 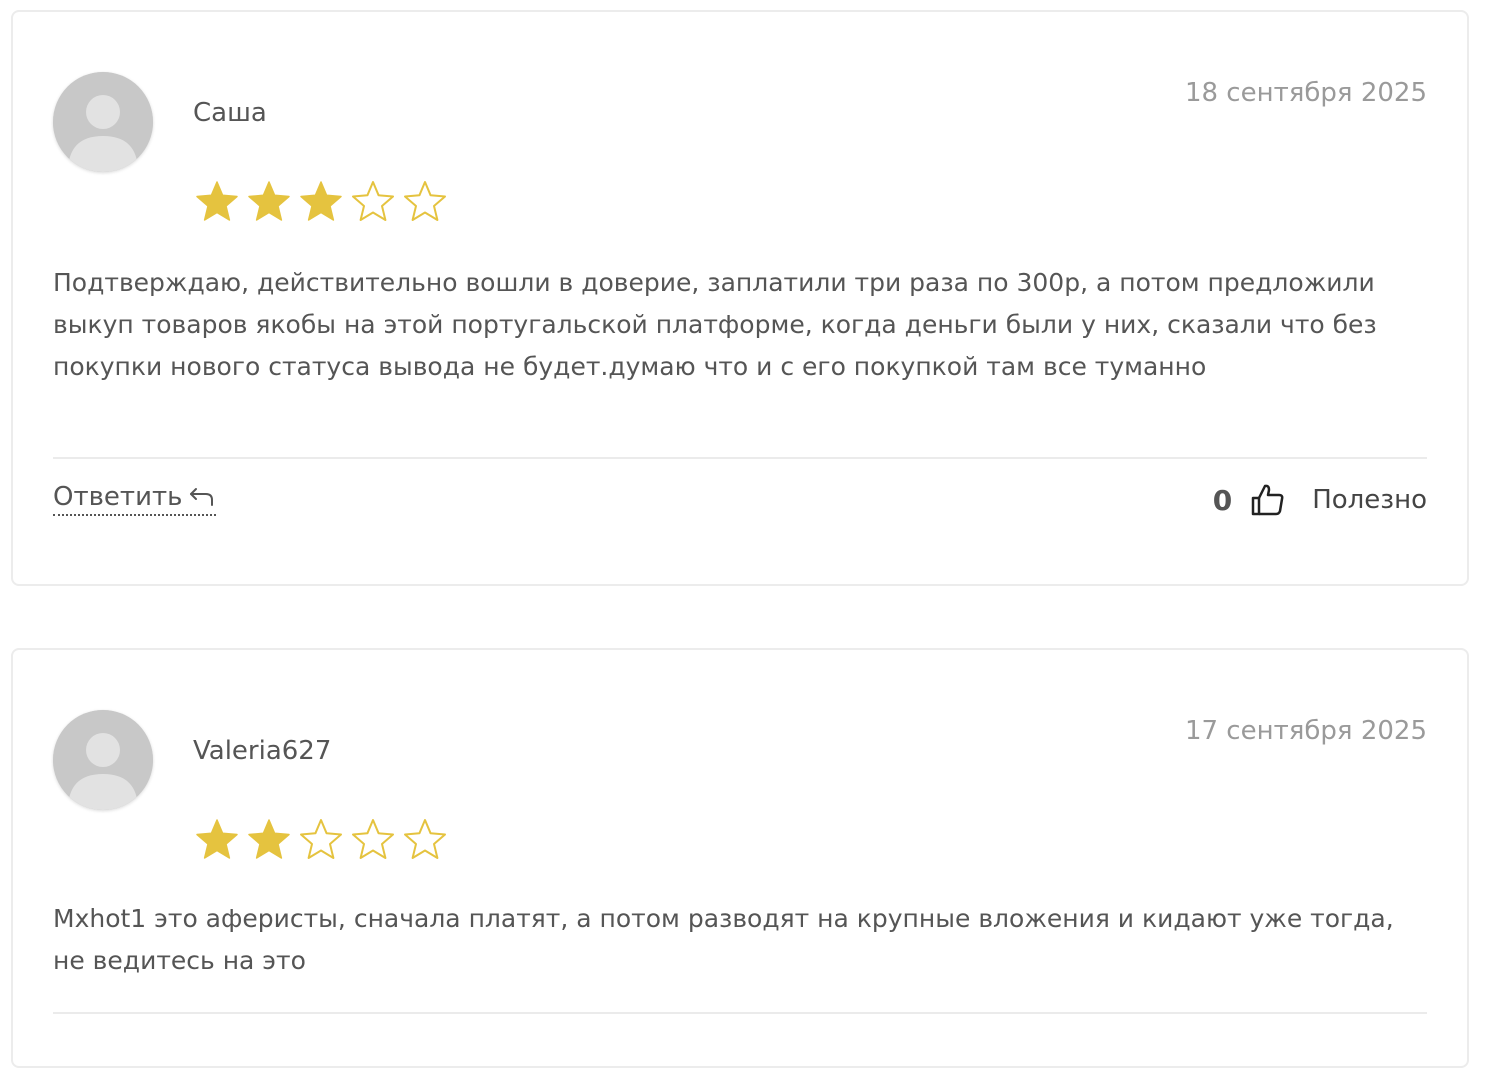 I want to click on like-count: 0, so click(x=1222, y=500).